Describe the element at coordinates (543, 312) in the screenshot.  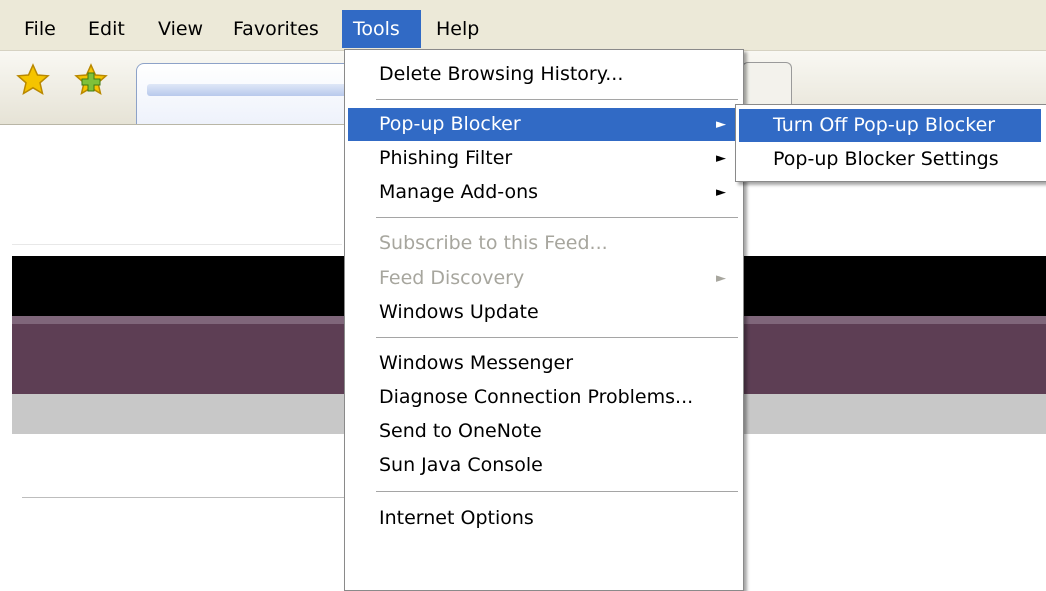
I see `menu-item-windows-update: Windows Update` at that location.